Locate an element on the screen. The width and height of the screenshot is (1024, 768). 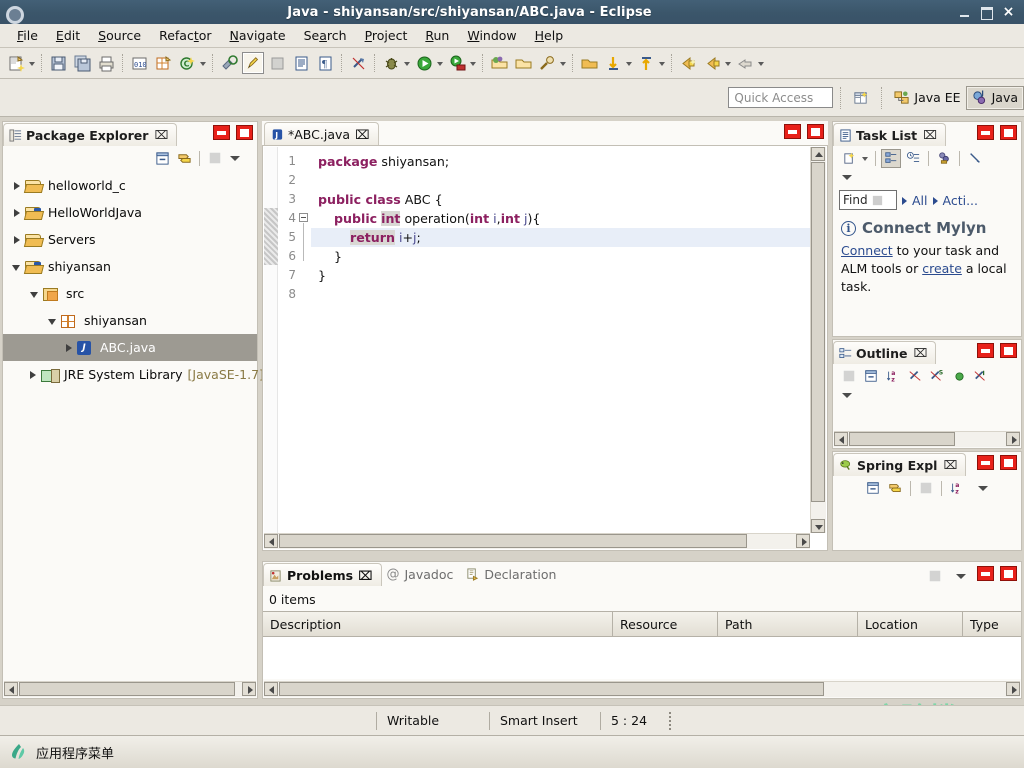
perspective-java: J Java is located at coordinates (994, 97).